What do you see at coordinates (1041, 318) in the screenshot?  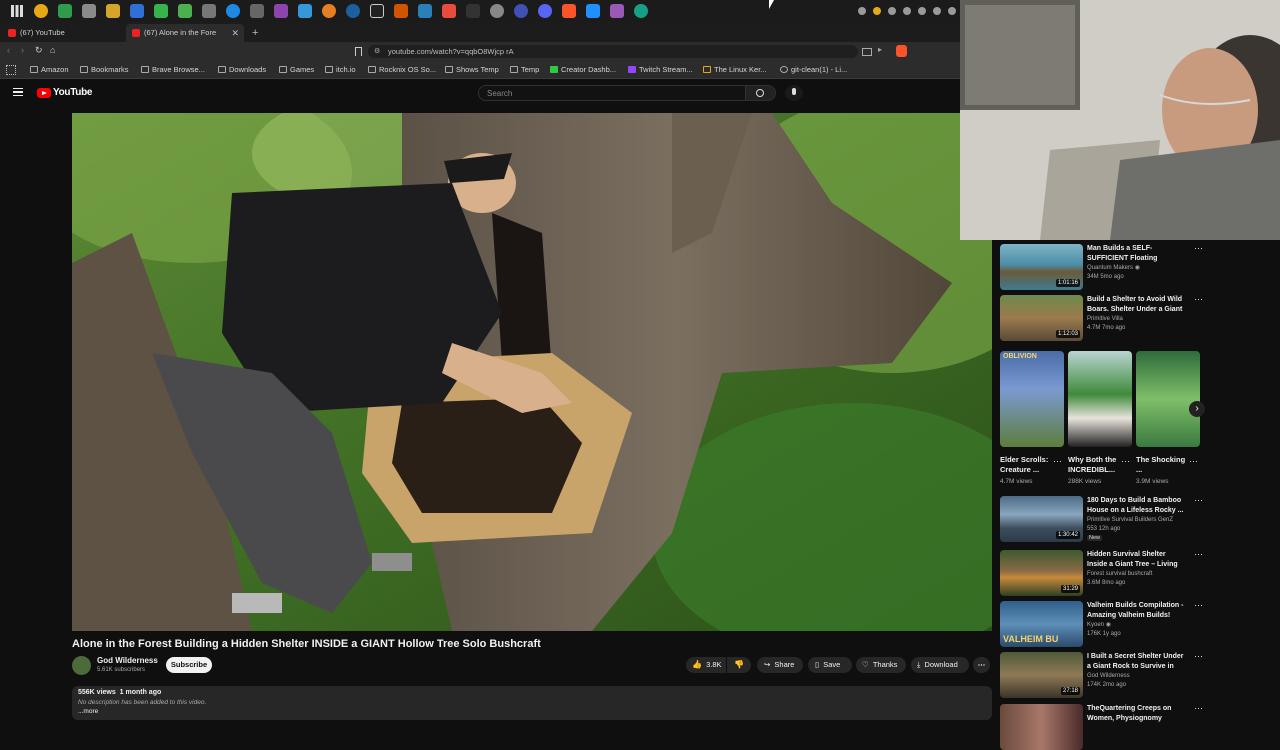 I see `video-thumbnail: 1:12:03` at bounding box center [1041, 318].